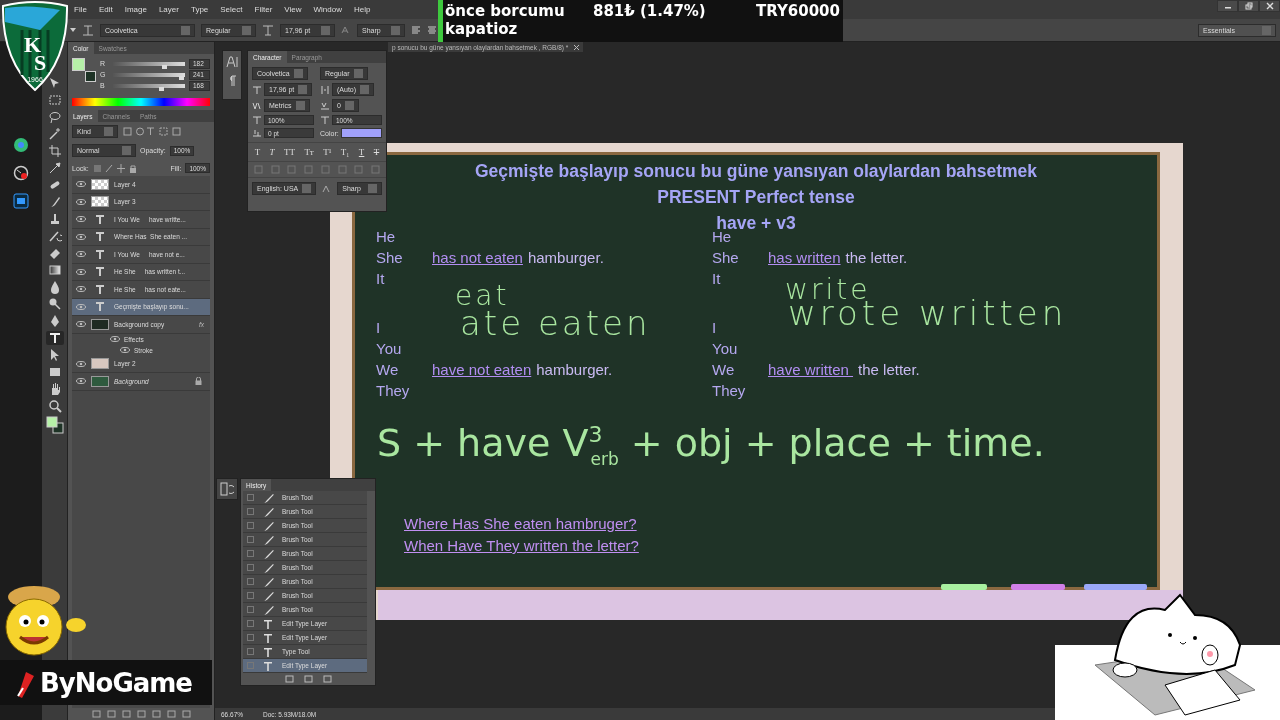 This screenshot has width=1280, height=720. What do you see at coordinates (21, 145) in the screenshot?
I see `browser-icon` at bounding box center [21, 145].